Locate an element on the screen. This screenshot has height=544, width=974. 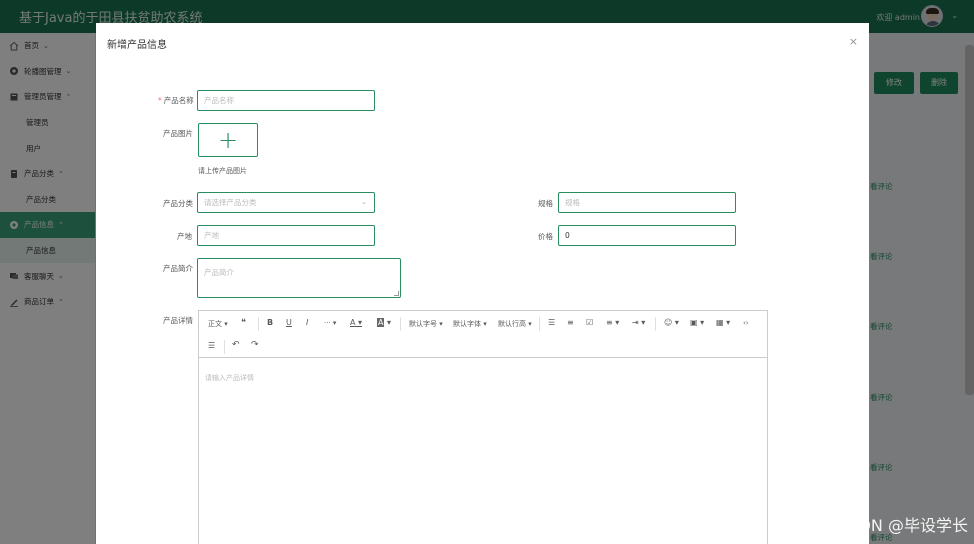
quote-icon: ❝ is located at coordinates (243, 323).